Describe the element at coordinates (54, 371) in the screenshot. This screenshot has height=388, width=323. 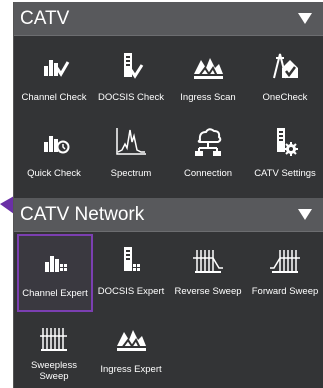
I see `tile-label: Sweepless Sweep` at that location.